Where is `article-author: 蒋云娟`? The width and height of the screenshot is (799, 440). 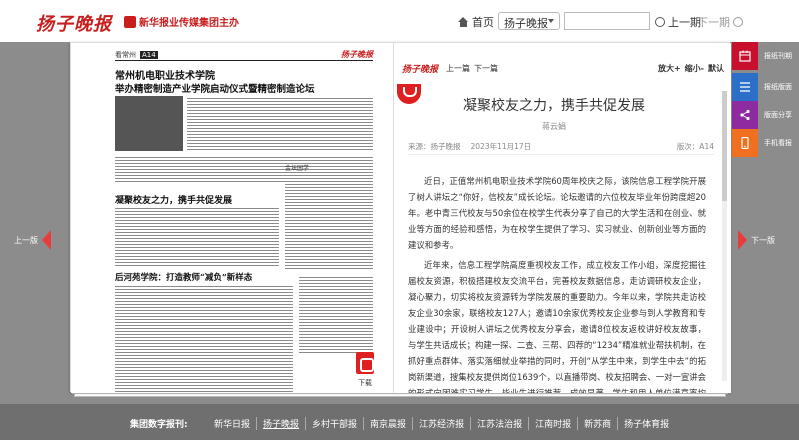
article-author: 蒋云娟 is located at coordinates (554, 126).